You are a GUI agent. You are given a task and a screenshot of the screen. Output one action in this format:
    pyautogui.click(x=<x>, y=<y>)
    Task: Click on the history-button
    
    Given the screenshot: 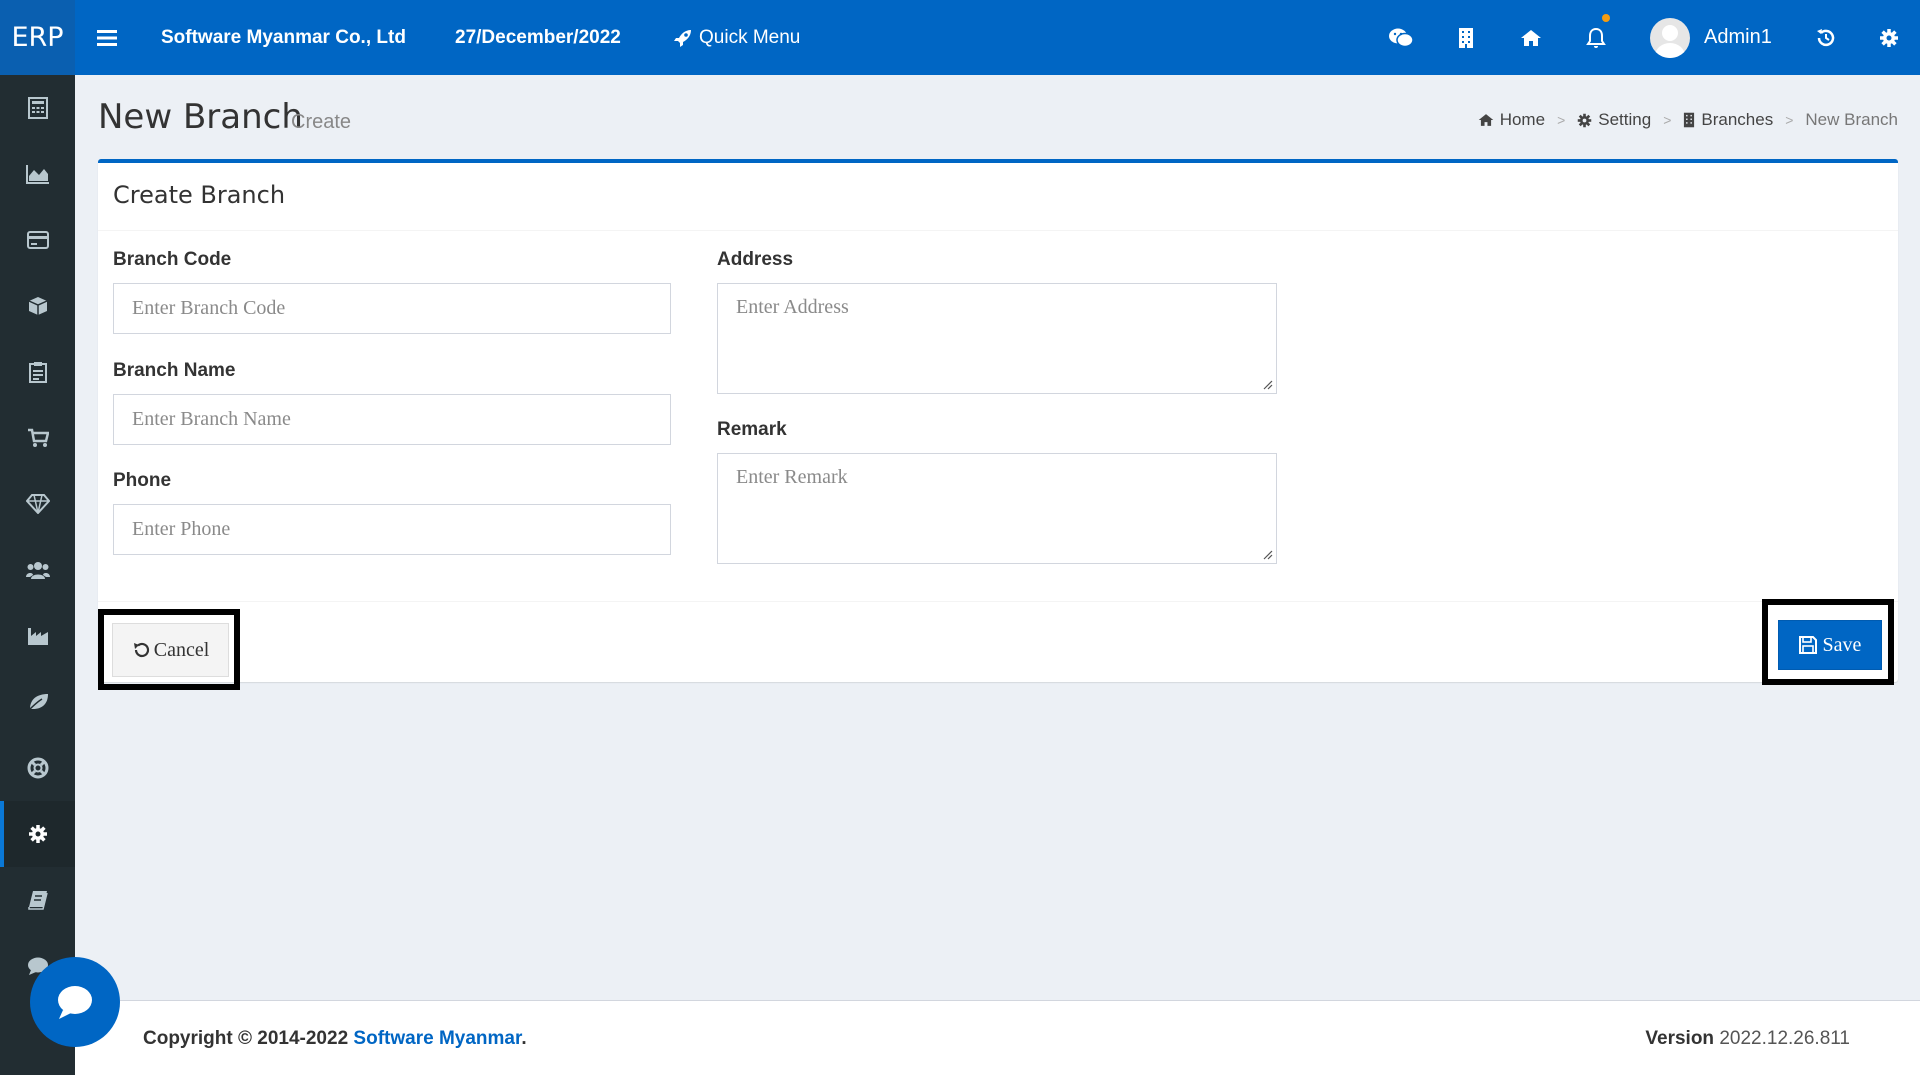 What is the action you would take?
    pyautogui.click(x=1826, y=37)
    